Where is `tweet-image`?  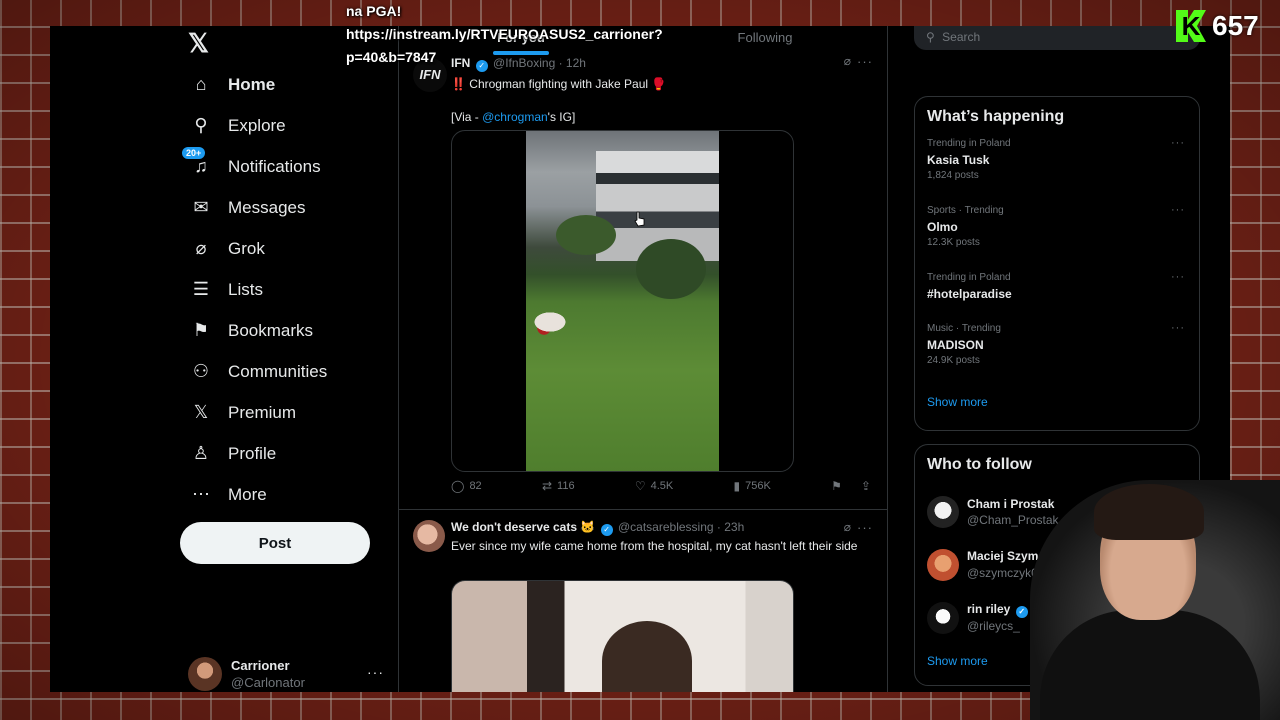
tweet-image is located at coordinates (622, 636).